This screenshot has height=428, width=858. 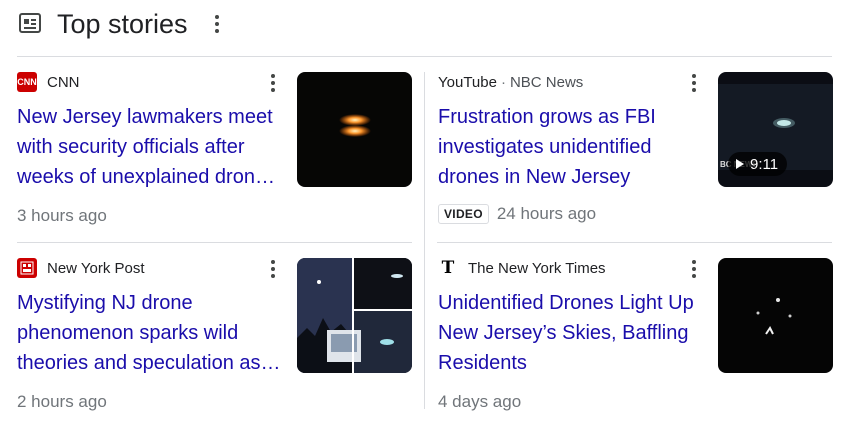 What do you see at coordinates (740, 164) in the screenshot?
I see `play-icon` at bounding box center [740, 164].